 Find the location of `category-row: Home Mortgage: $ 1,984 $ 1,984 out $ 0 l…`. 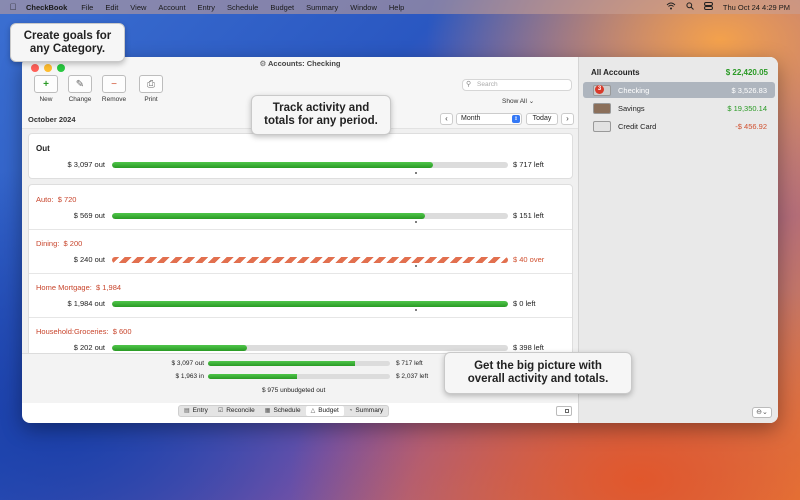

category-row: Home Mortgage: $ 1,984 $ 1,984 out $ 0 l… is located at coordinates (300, 295).